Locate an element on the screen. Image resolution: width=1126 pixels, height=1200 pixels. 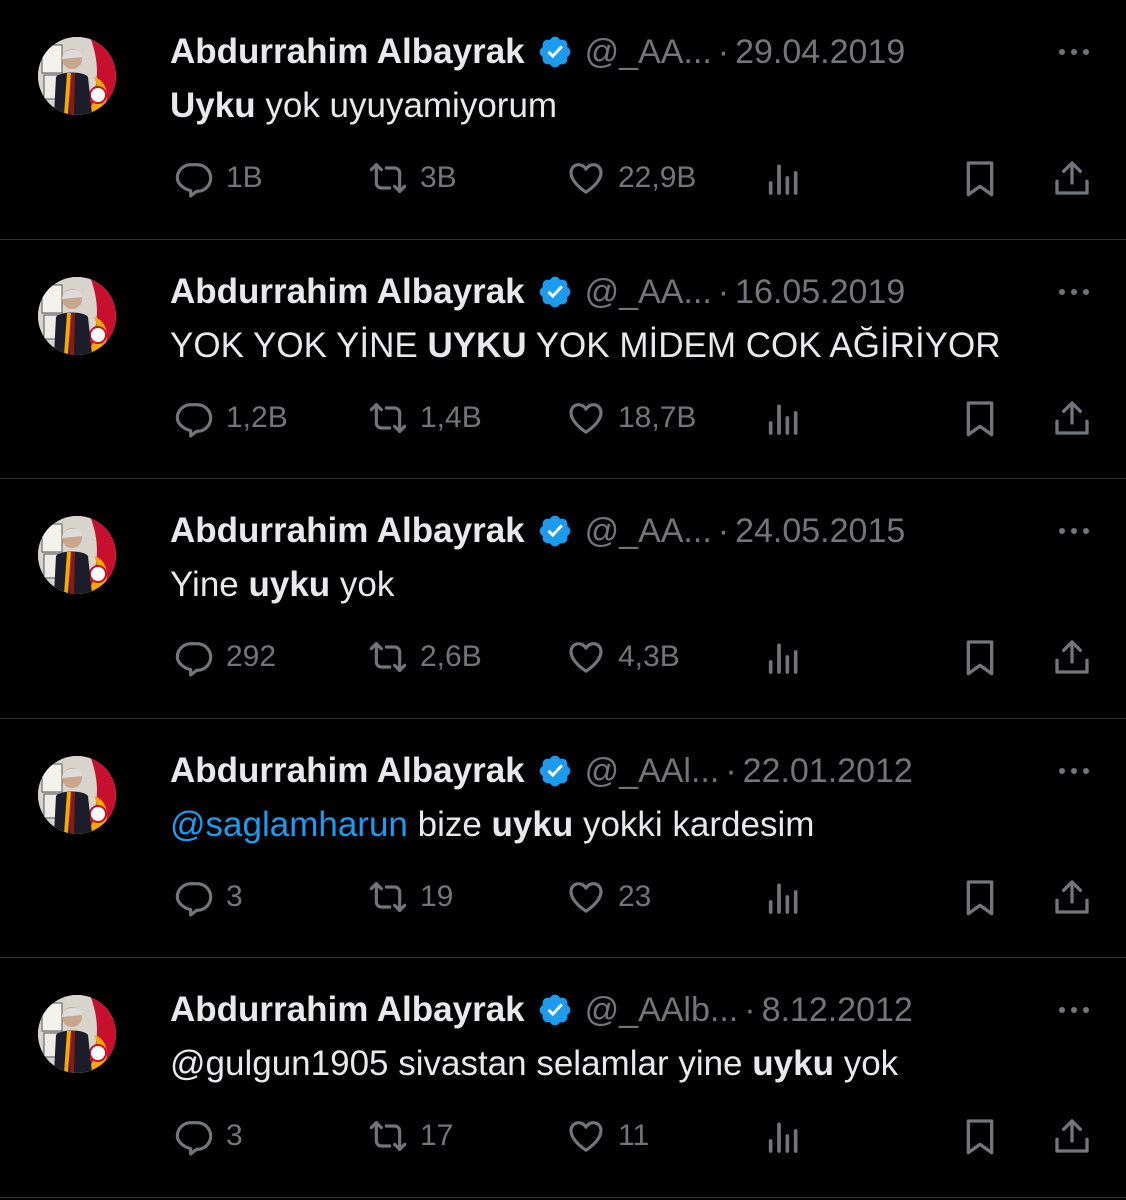
verified-badge-icon is located at coordinates (555, 531).